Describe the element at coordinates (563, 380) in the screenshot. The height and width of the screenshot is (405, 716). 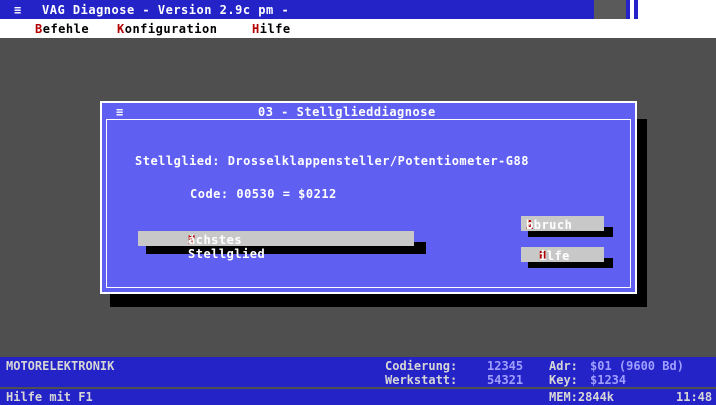
I see `key-label: Key:` at that location.